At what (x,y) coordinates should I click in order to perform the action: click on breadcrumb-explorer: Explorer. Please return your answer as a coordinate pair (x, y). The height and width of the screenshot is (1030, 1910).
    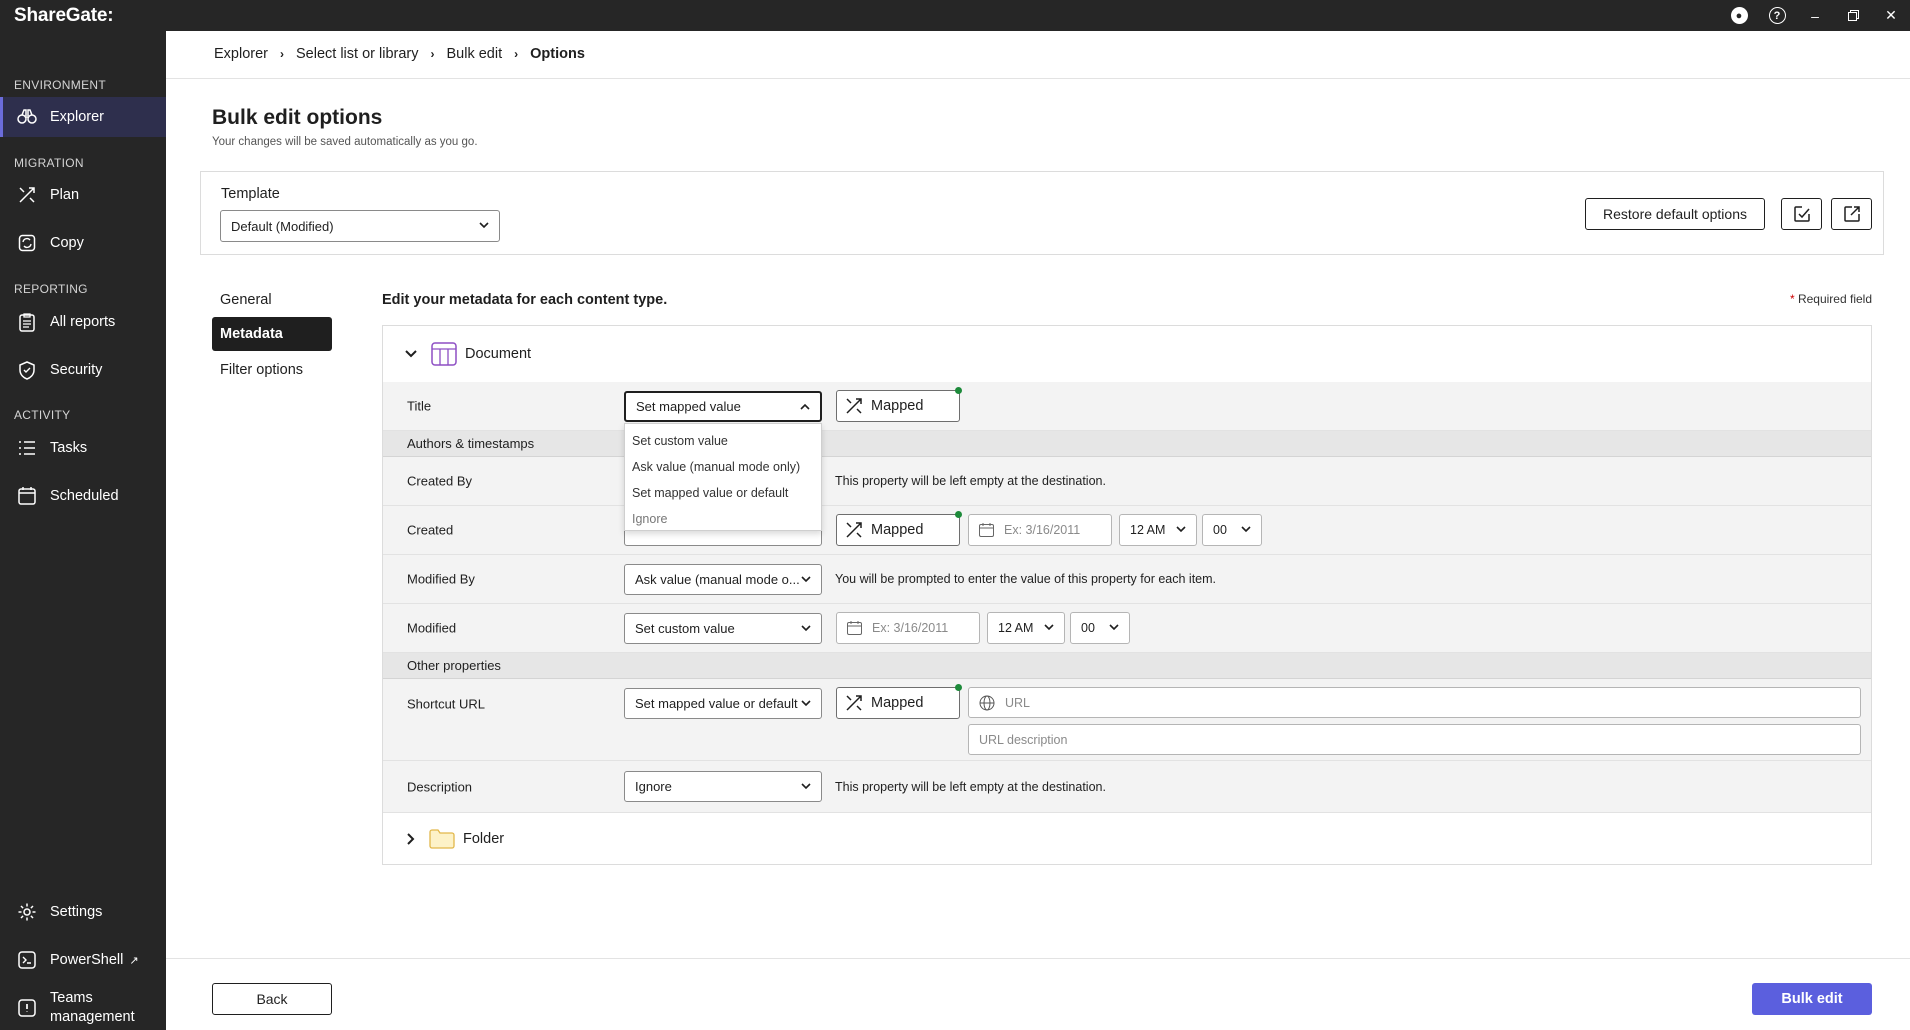
    Looking at the image, I should click on (241, 54).